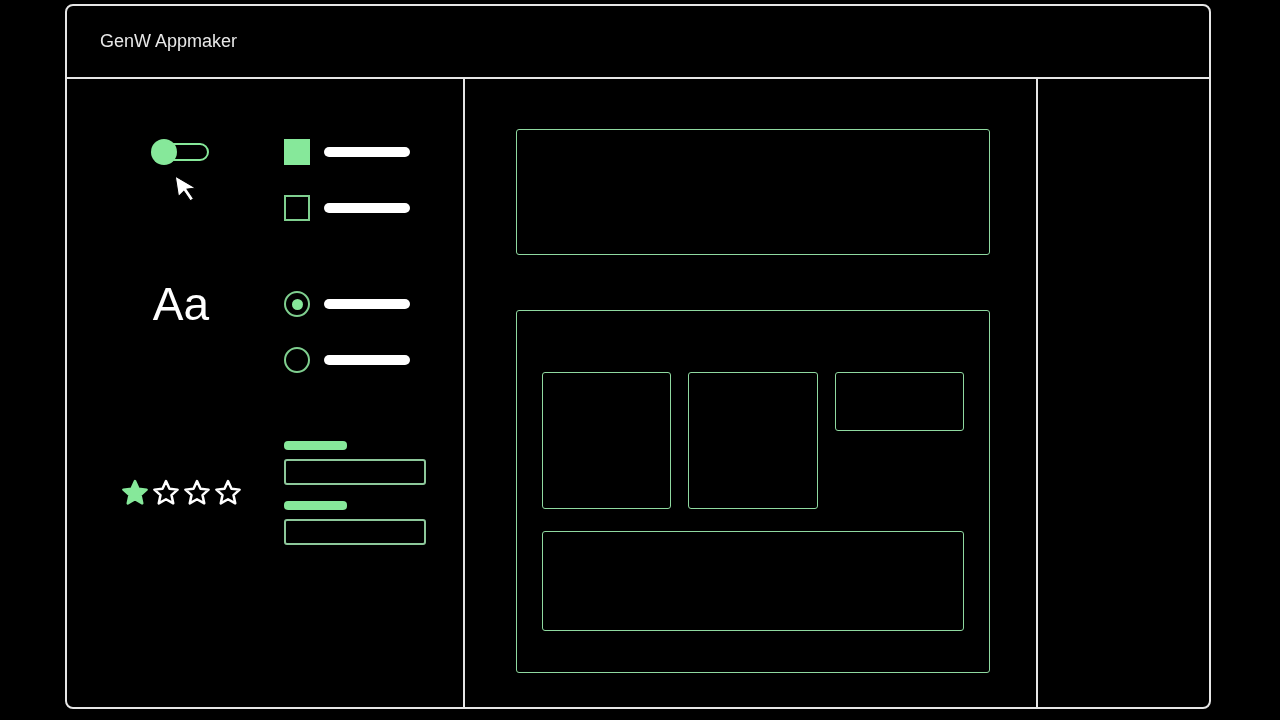 The width and height of the screenshot is (1280, 720). Describe the element at coordinates (181, 304) in the screenshot. I see `font-sample: Aa` at that location.